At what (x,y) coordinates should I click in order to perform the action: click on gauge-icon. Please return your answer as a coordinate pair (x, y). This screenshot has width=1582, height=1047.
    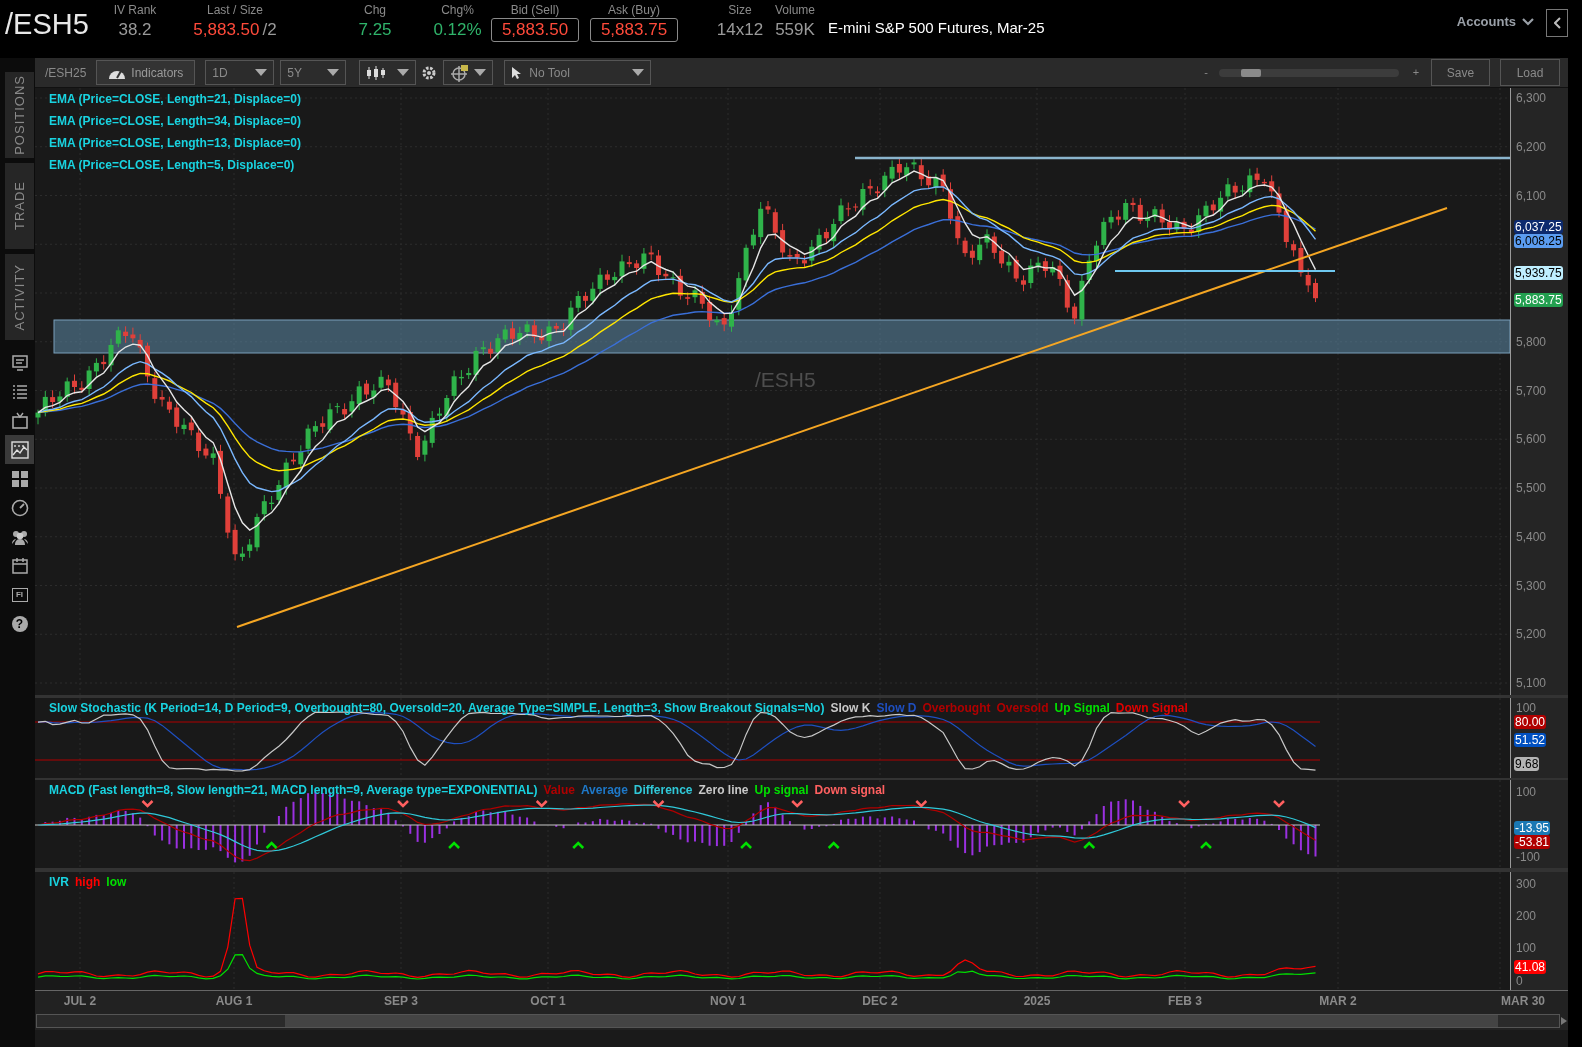
    Looking at the image, I should click on (19, 507).